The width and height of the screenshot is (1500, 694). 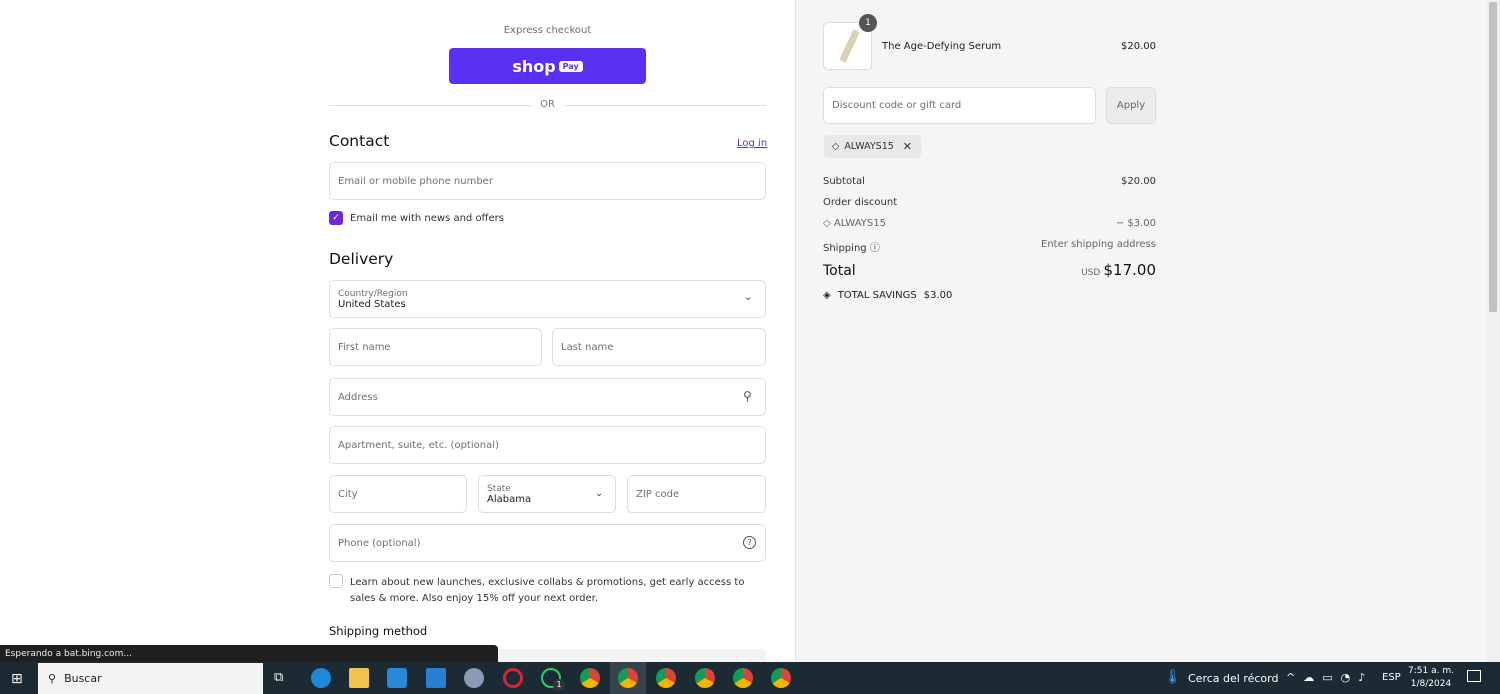 I want to click on scrollbar, so click(x=1493, y=331).